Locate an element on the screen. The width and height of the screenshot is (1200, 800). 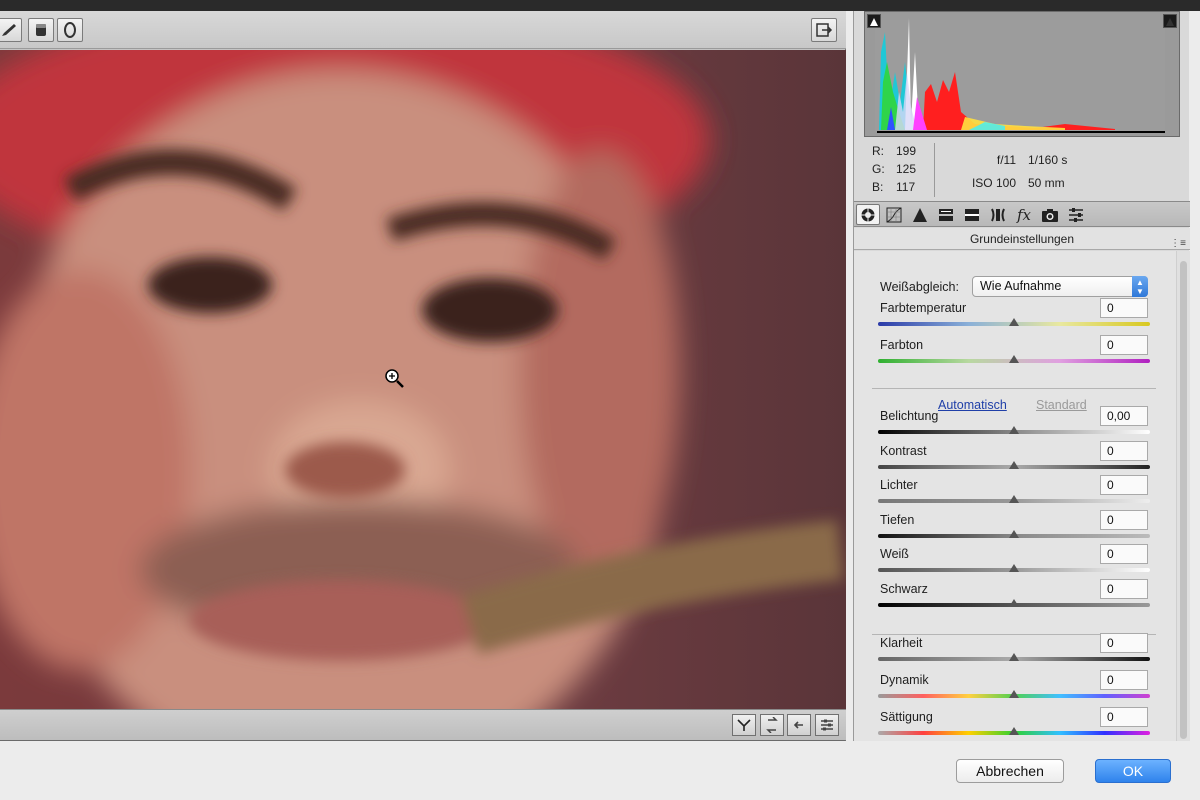
schwarz-label: Schwarz is located at coordinates (904, 589).